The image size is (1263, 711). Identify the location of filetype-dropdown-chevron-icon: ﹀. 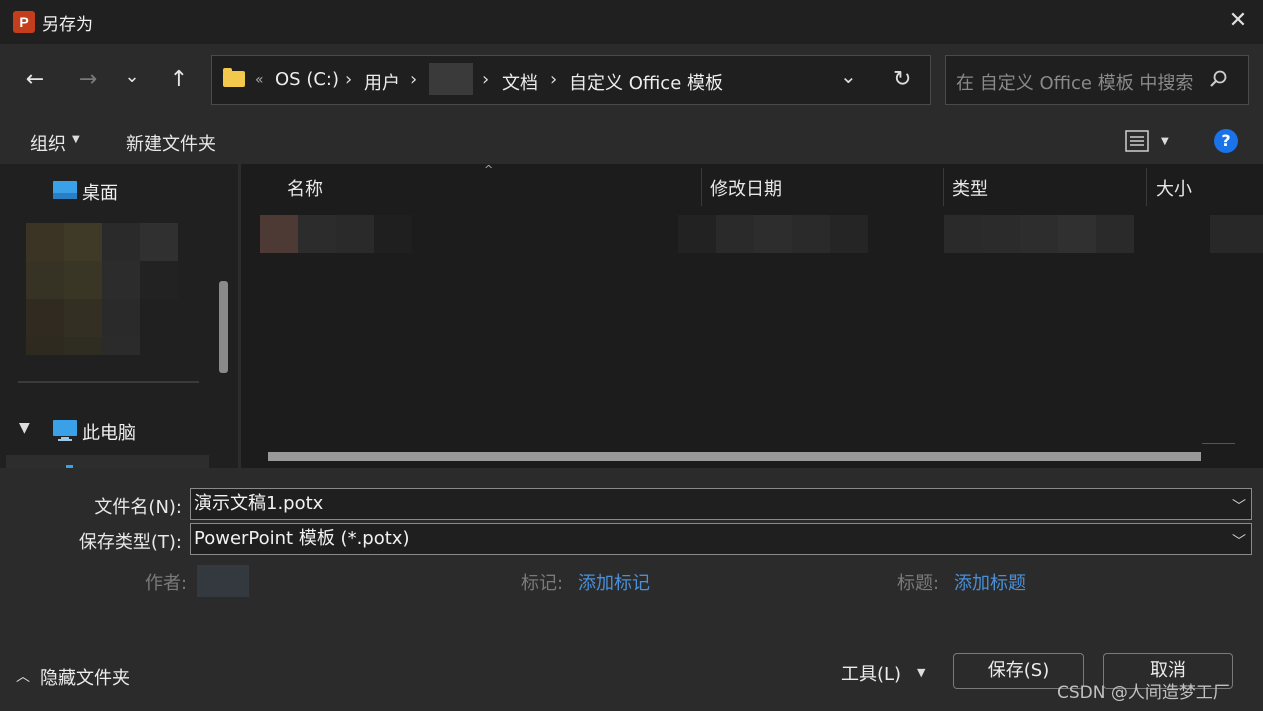
(1239, 541).